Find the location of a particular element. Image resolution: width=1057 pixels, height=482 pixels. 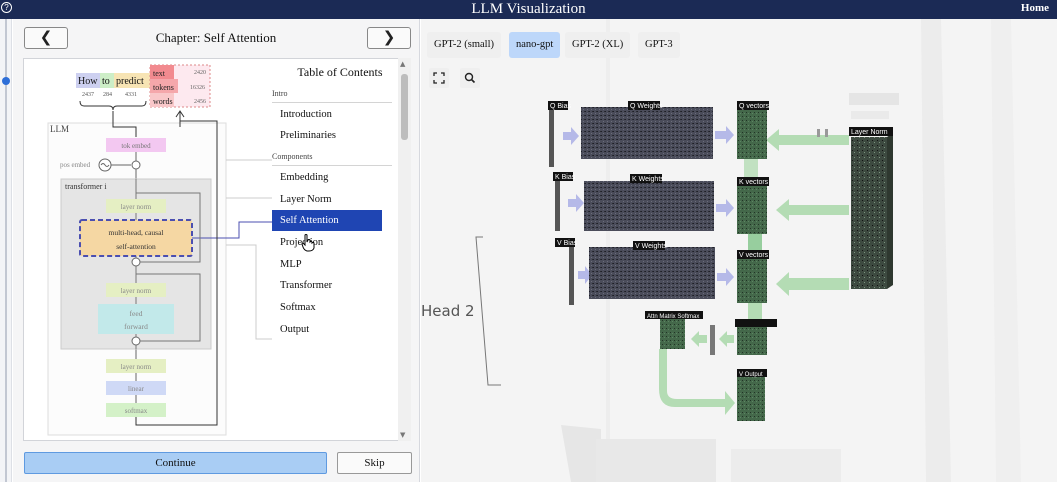

llm-label: LLM is located at coordinates (59, 129).